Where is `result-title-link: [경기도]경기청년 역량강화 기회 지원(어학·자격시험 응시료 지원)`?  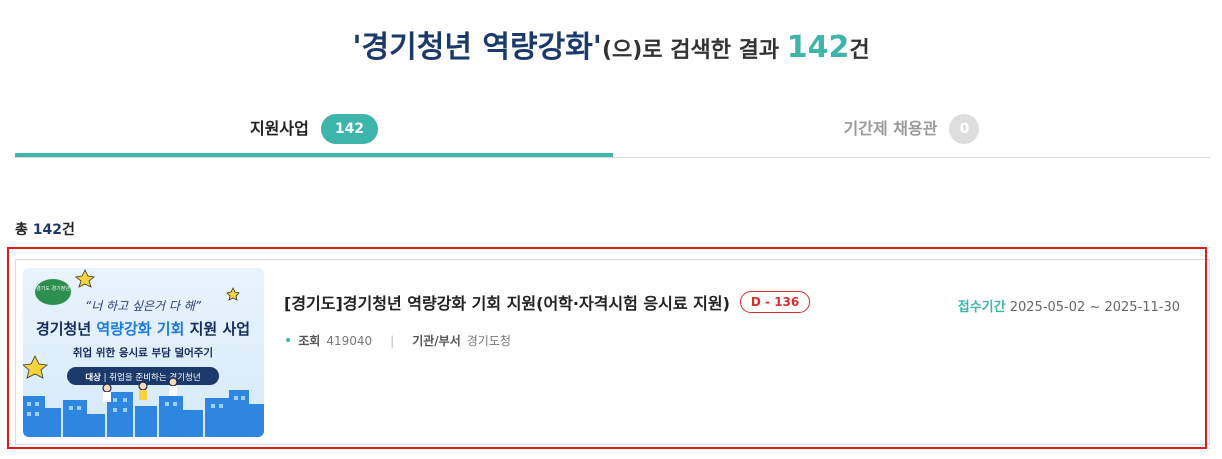 result-title-link: [경기도]경기청년 역량강화 기회 지원(어학·자격시험 응시료 지원) is located at coordinates (507, 302).